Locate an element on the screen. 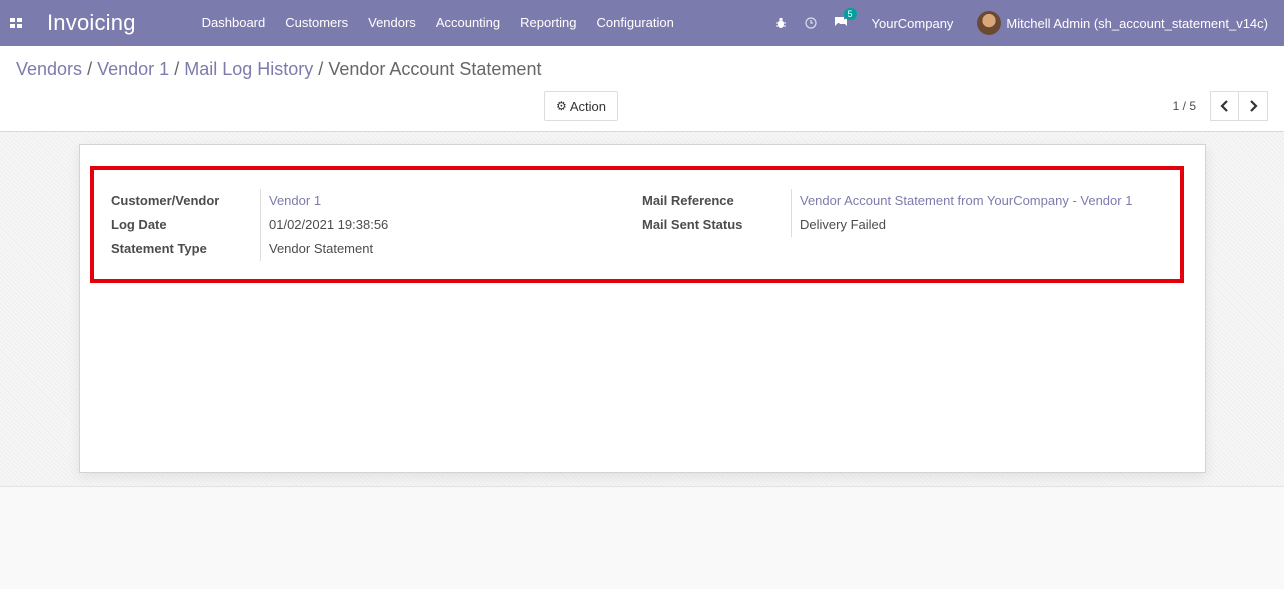 This screenshot has height=589, width=1284. chat-count-badge: 5 is located at coordinates (850, 13).